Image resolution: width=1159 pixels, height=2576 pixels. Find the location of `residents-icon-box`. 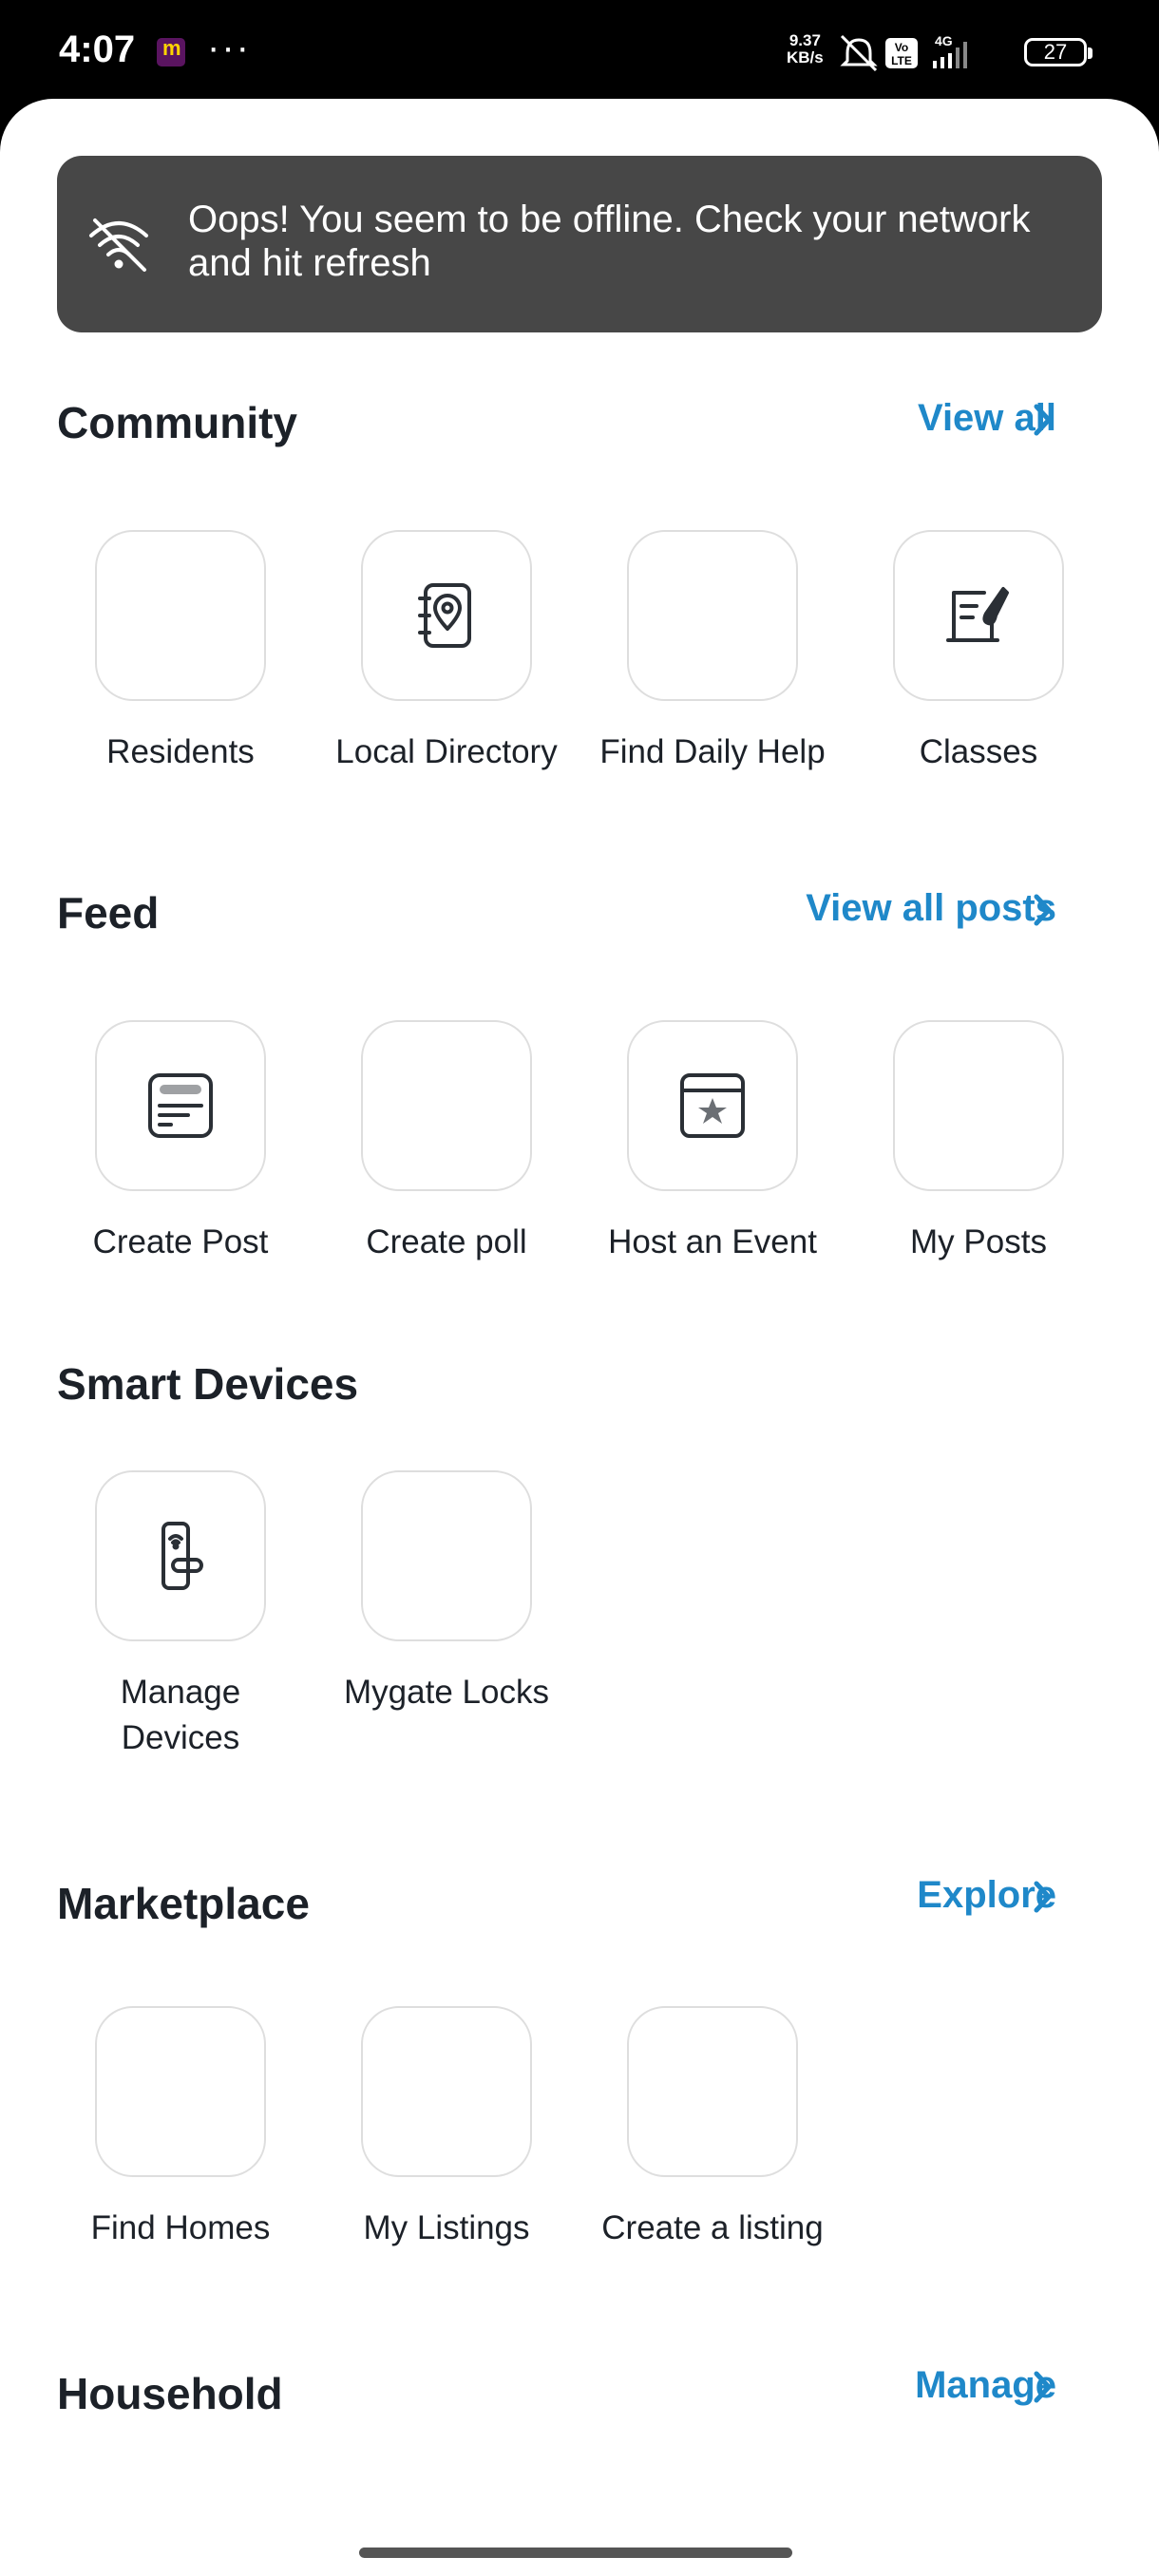

residents-icon-box is located at coordinates (180, 615).